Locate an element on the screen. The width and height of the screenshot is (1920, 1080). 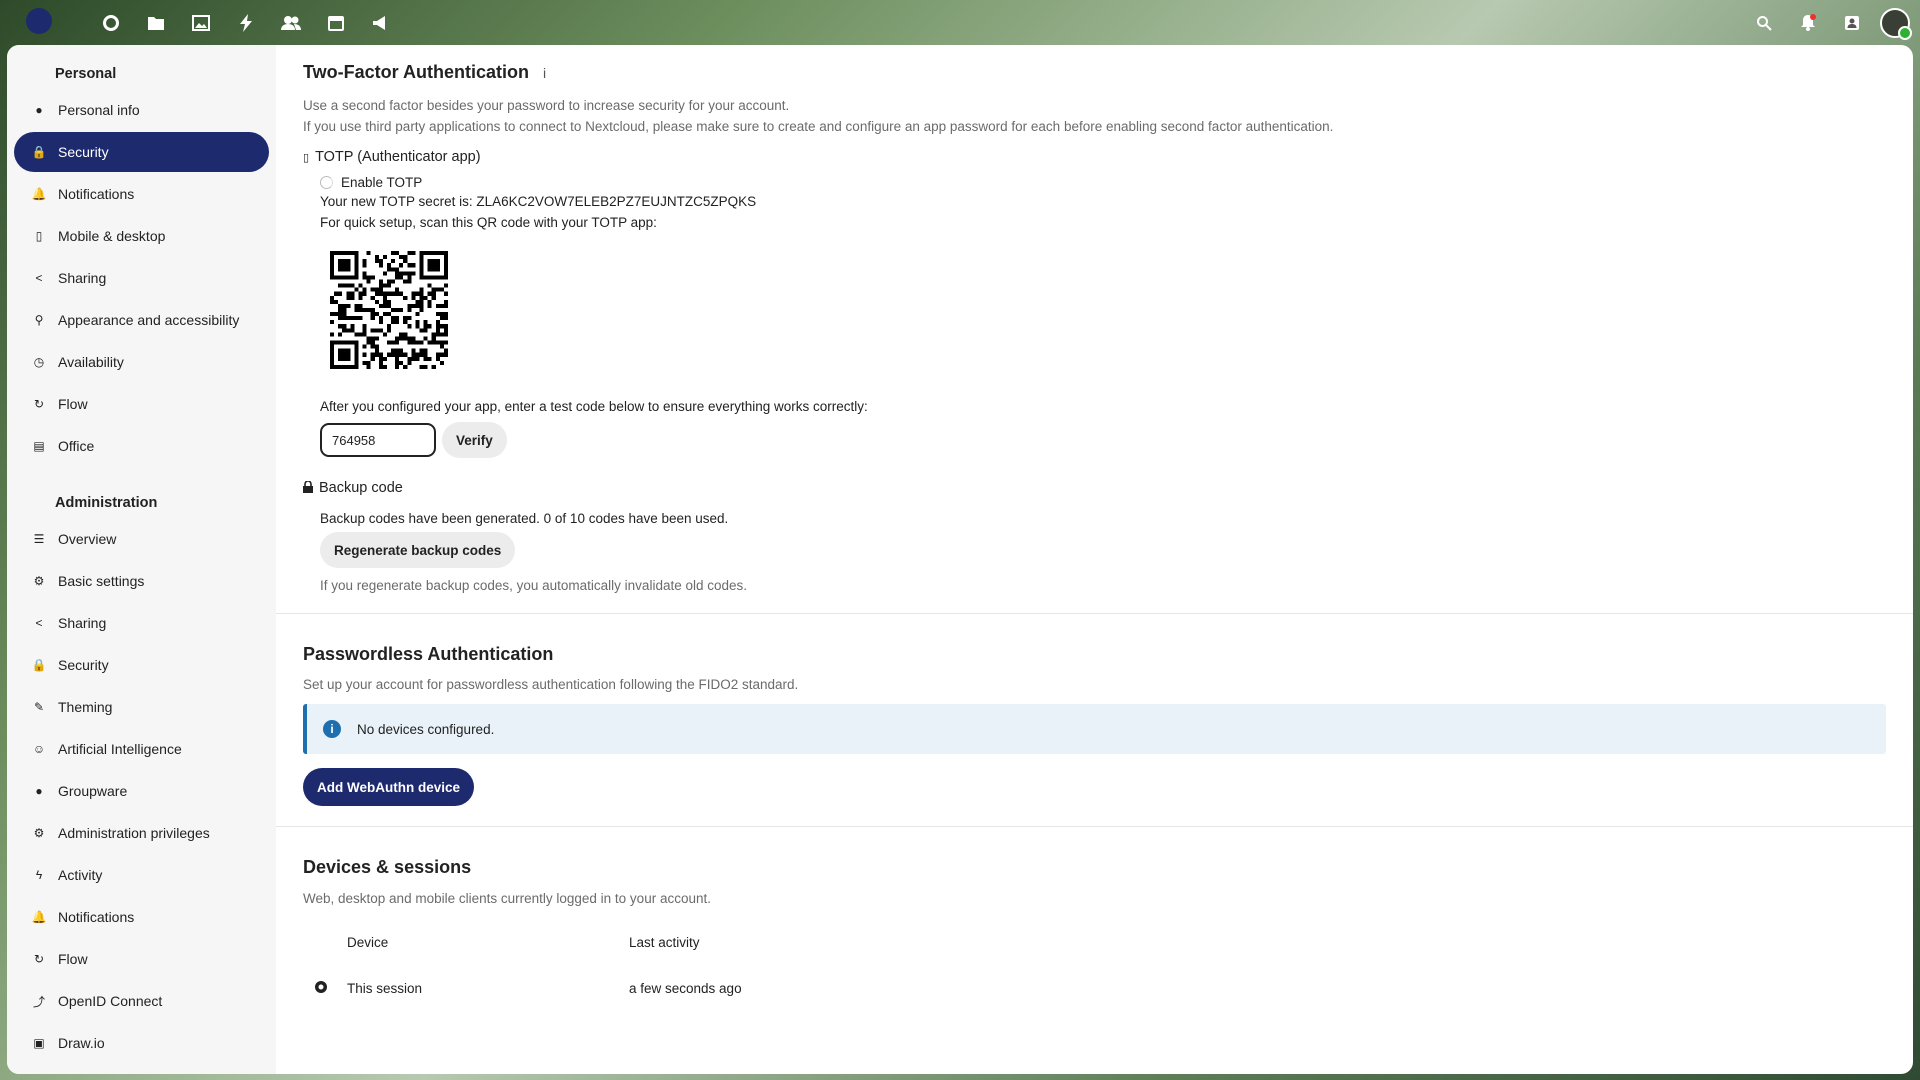
sidebar-item-basic-settings: ⚙ Basic settings is located at coordinates (141, 581).